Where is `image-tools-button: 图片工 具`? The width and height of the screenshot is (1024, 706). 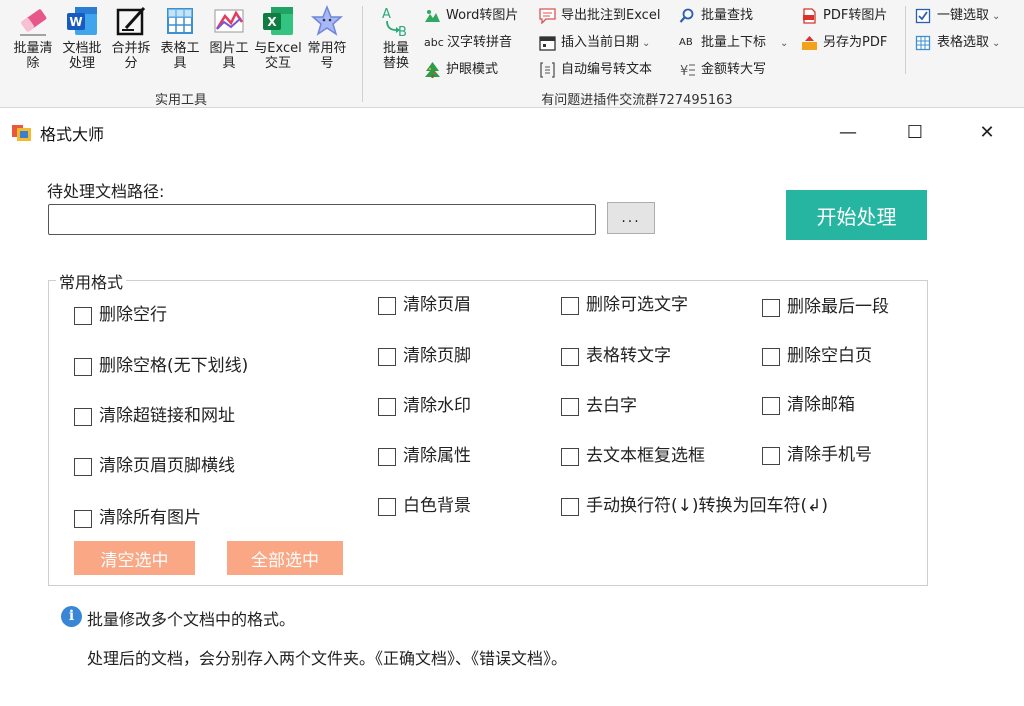 image-tools-button: 图片工 具 is located at coordinates (229, 44).